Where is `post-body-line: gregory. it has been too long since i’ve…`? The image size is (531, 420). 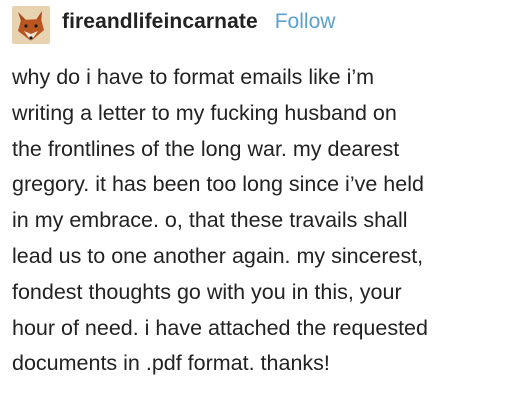
post-body-line: gregory. it has been too long since i’ve… is located at coordinates (218, 184).